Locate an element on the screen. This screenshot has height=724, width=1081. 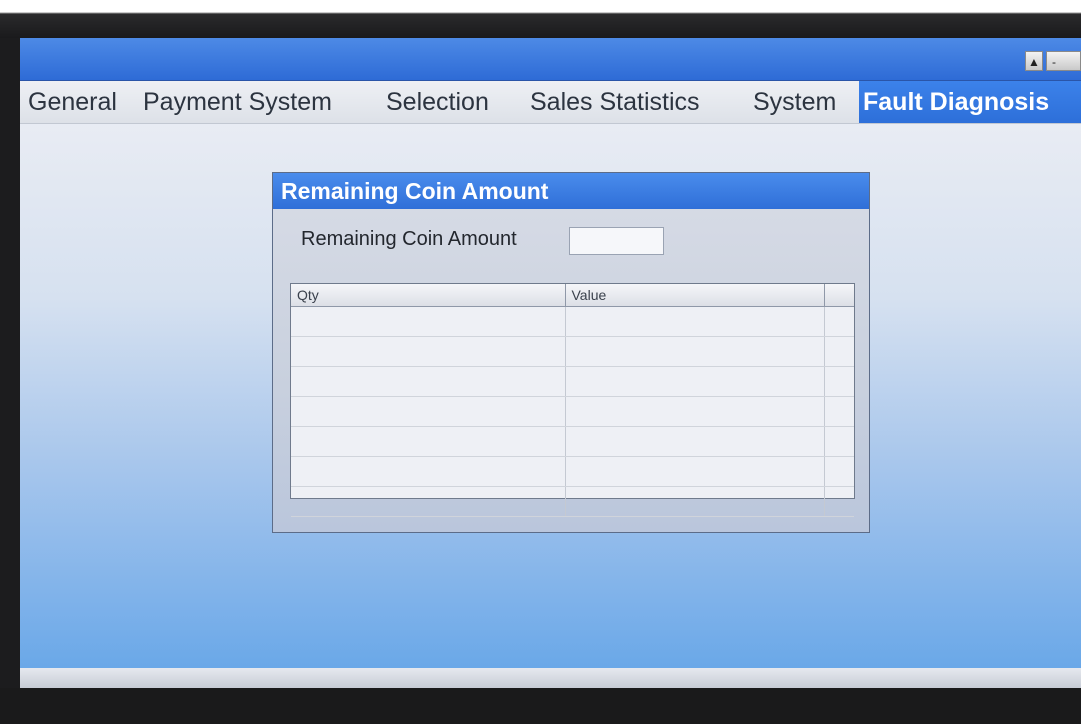
tab-payment-system: Payment System is located at coordinates (237, 102).